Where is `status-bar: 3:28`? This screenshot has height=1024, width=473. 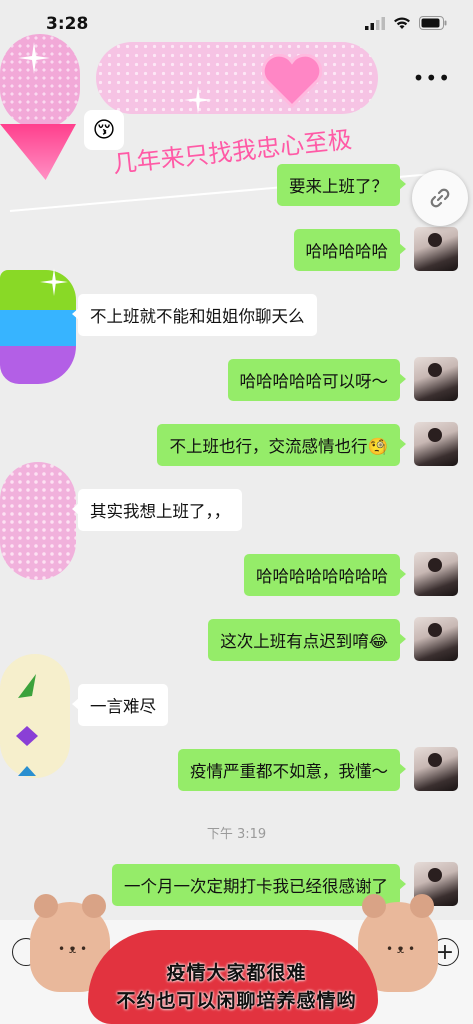 status-bar: 3:28 is located at coordinates (236, 24).